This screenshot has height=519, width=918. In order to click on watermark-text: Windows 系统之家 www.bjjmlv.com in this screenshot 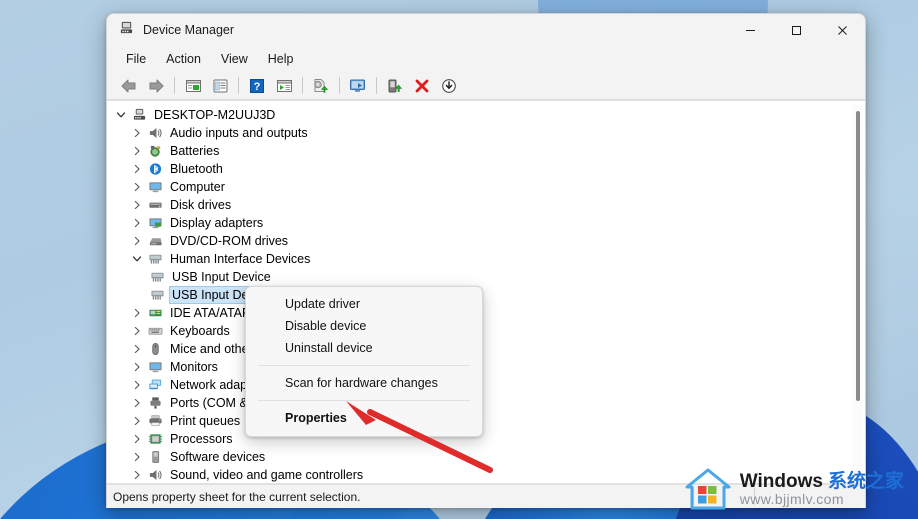, I will do `click(821, 489)`.